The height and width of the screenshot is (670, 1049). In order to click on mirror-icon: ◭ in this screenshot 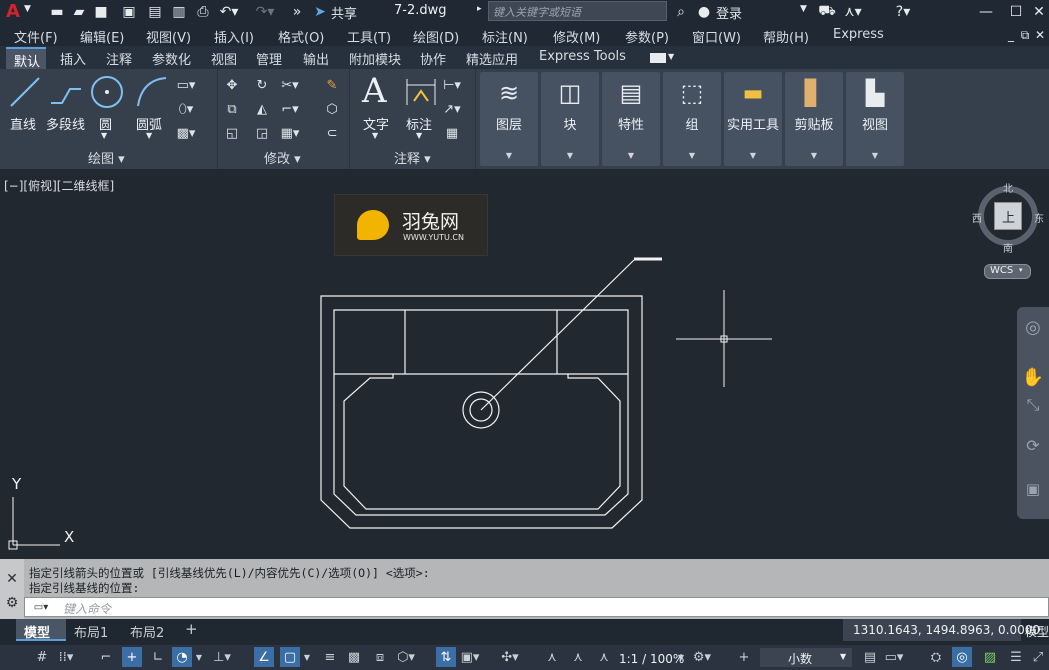, I will do `click(262, 109)`.